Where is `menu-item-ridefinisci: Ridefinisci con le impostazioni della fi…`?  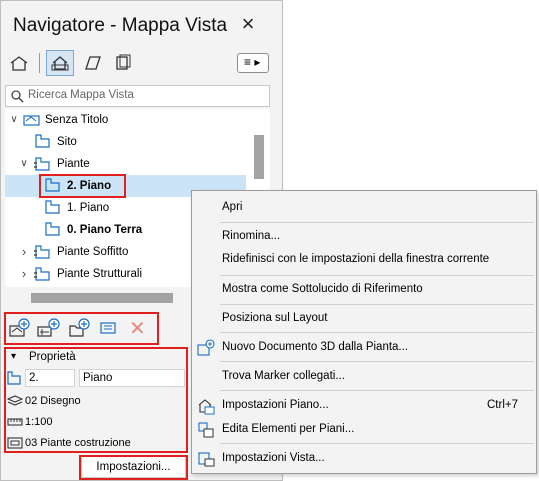
menu-item-ridefinisci: Ridefinisci con le impostazioni della fi… is located at coordinates (364, 259).